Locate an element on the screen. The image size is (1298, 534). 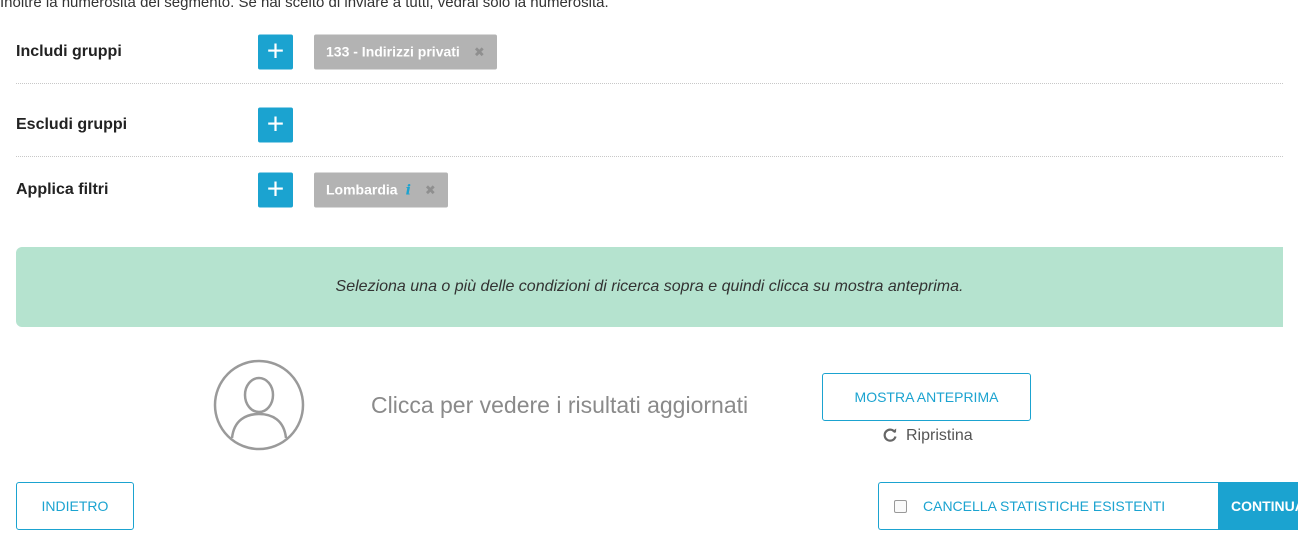
reset-link: Ripristina is located at coordinates (927, 437).